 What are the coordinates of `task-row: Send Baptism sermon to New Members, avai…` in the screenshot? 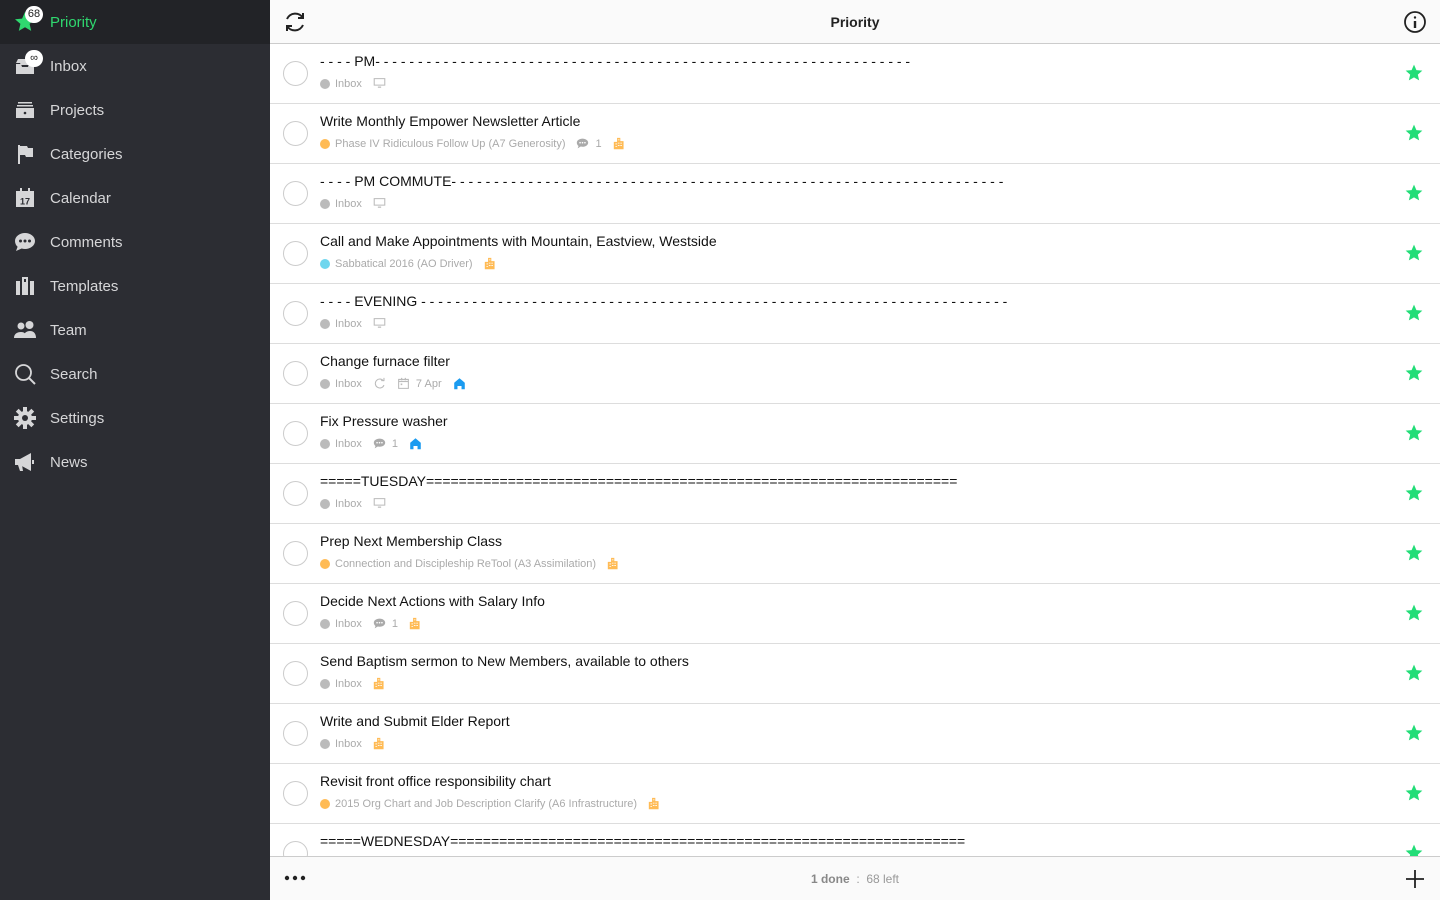 It's located at (855, 674).